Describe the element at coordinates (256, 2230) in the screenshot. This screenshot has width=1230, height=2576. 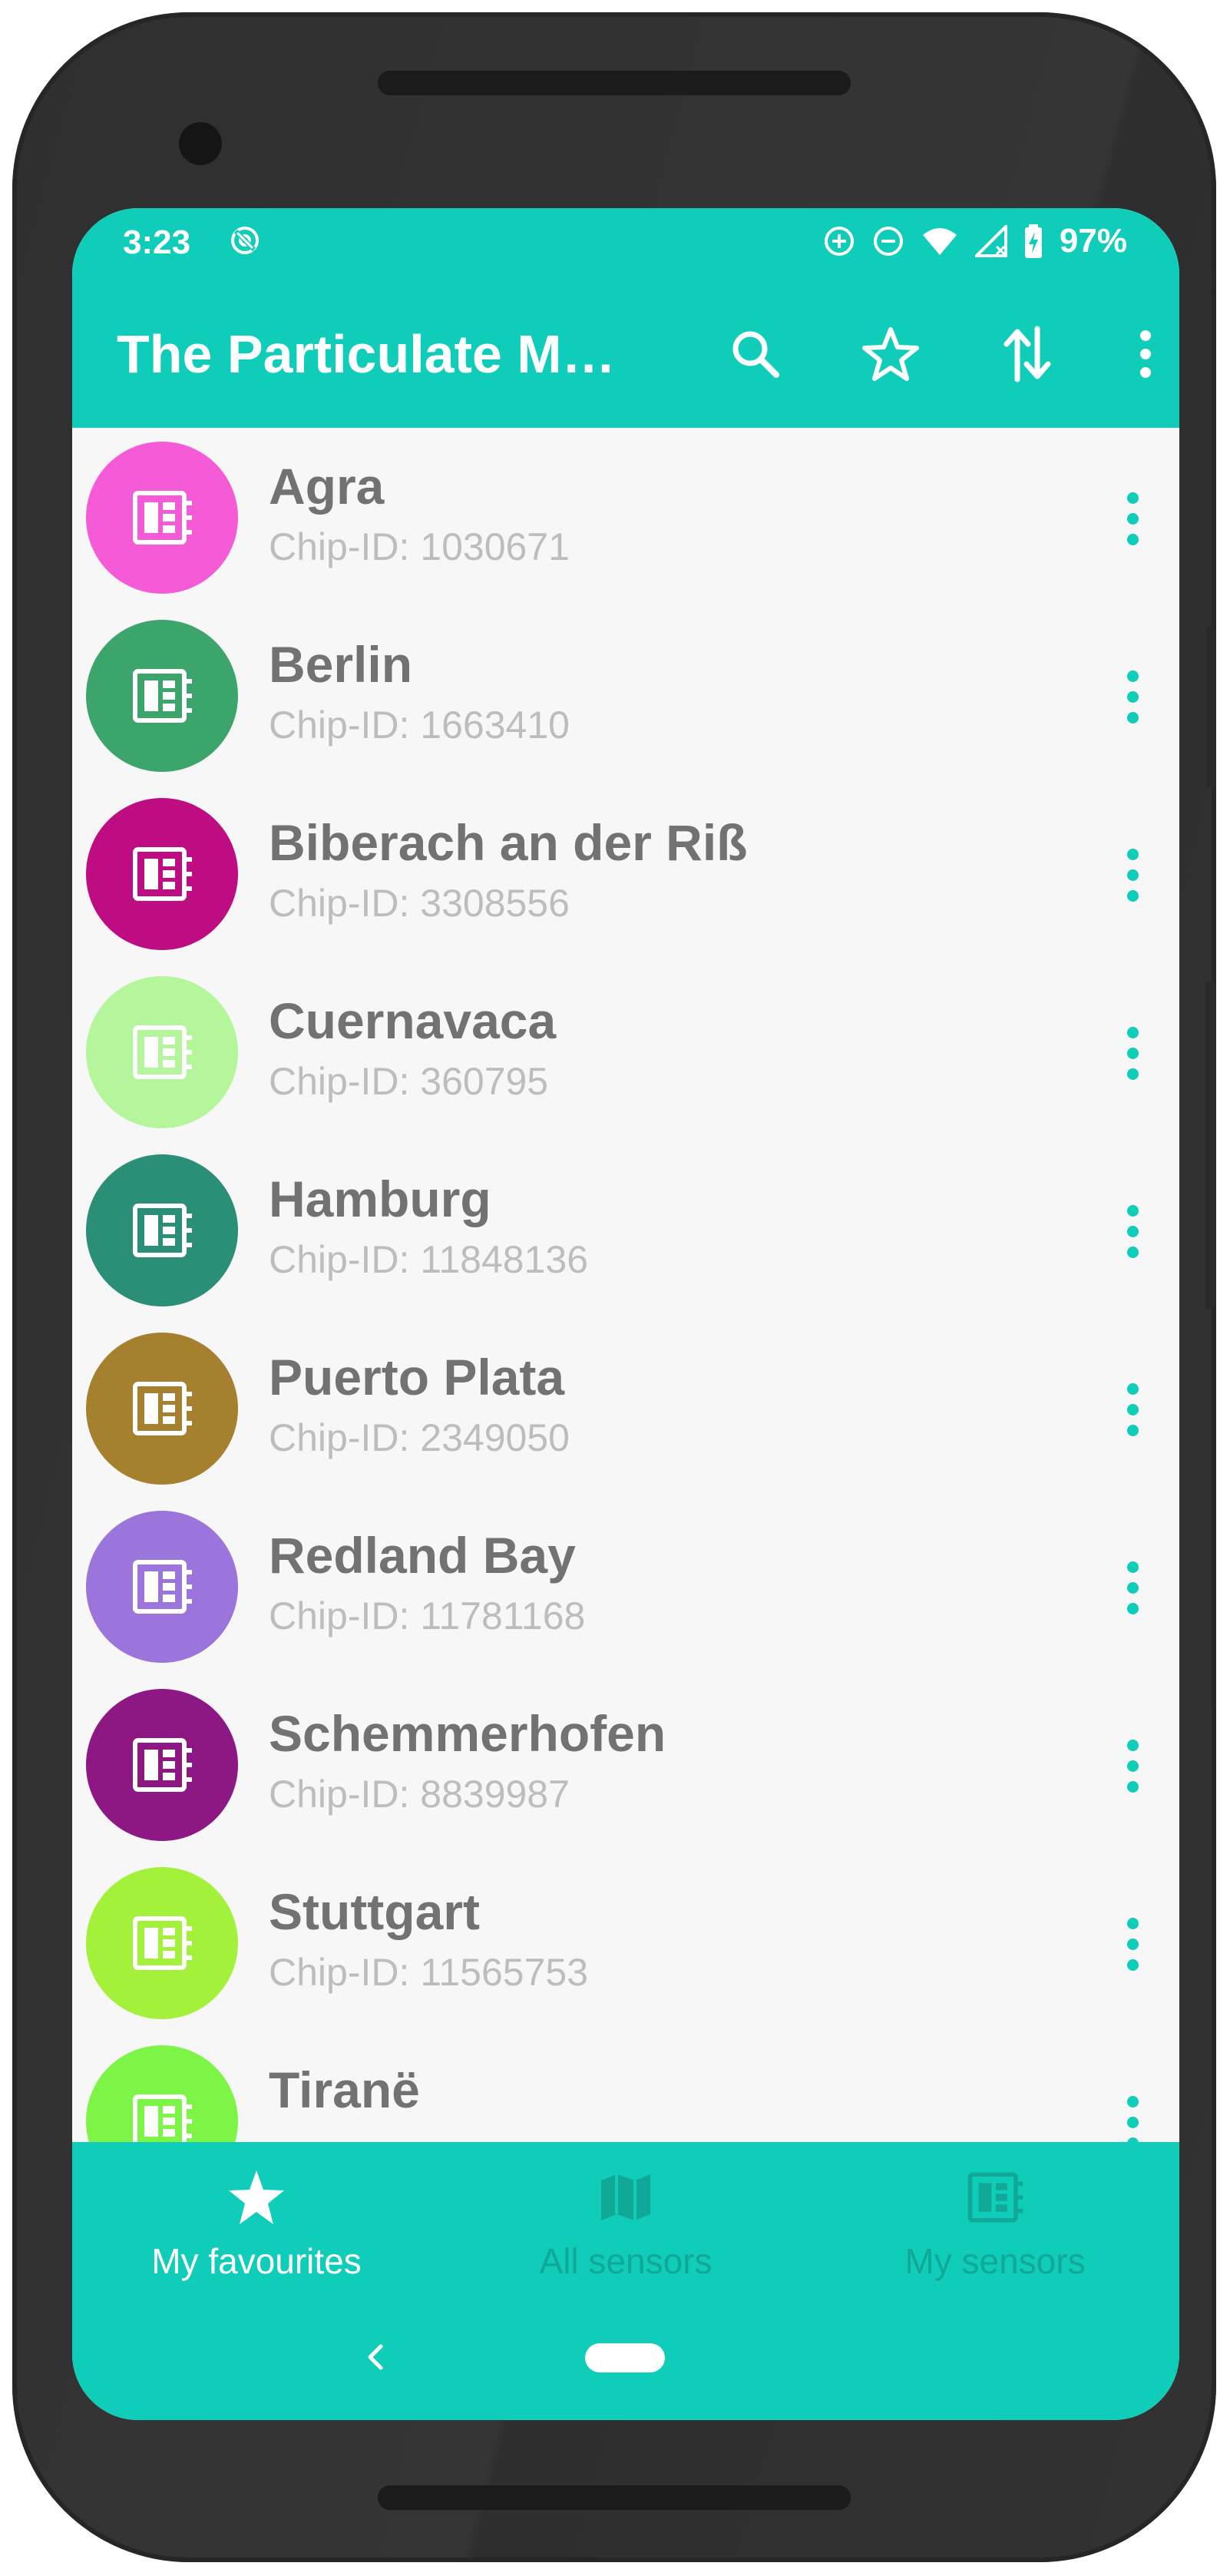
I see `tab-my-favourites: My favourites` at that location.